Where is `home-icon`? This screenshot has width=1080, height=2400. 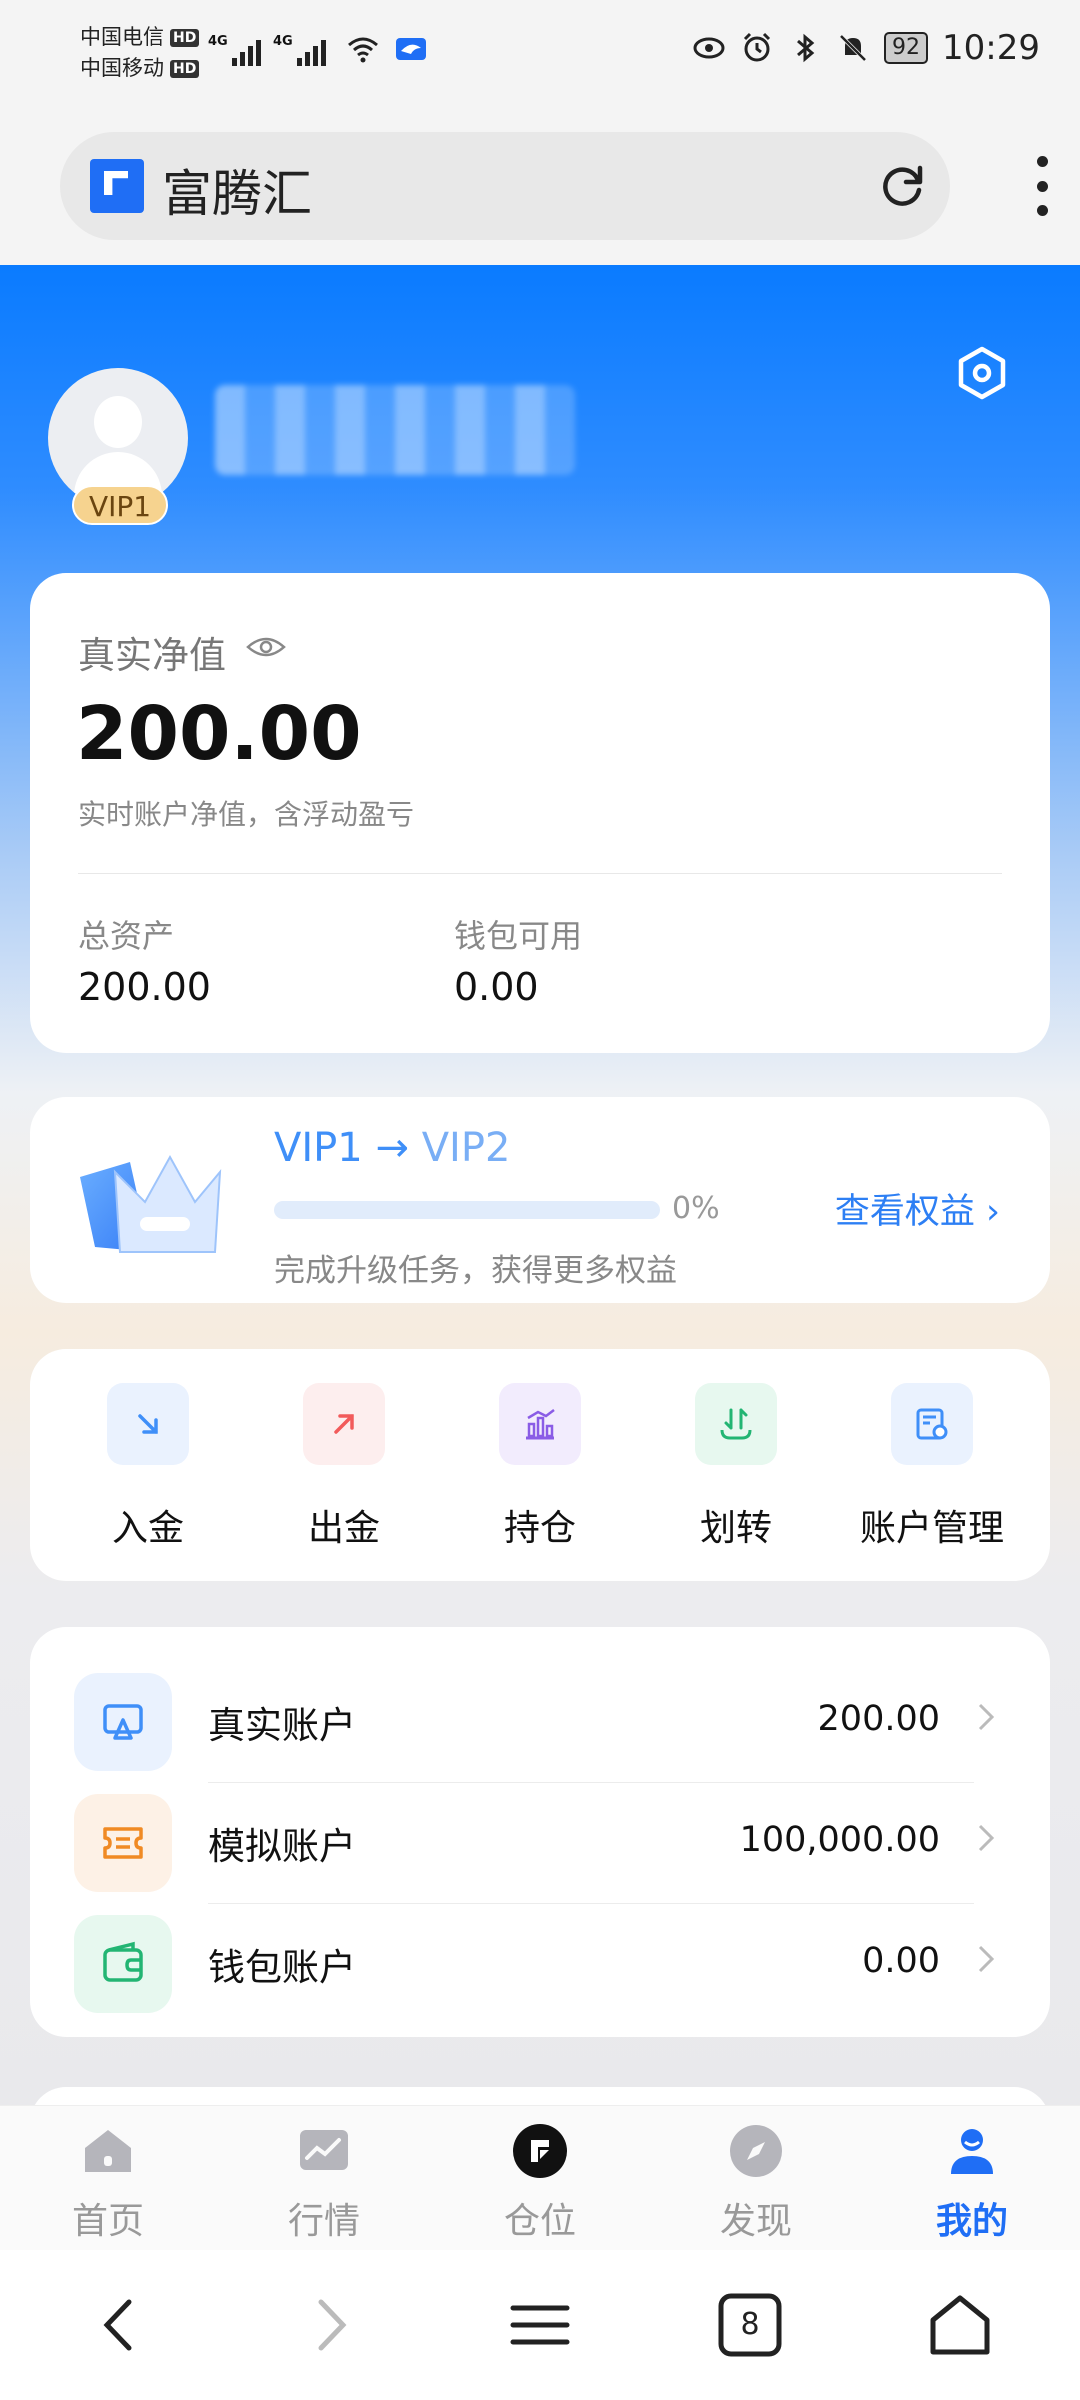 home-icon is located at coordinates (108, 2151).